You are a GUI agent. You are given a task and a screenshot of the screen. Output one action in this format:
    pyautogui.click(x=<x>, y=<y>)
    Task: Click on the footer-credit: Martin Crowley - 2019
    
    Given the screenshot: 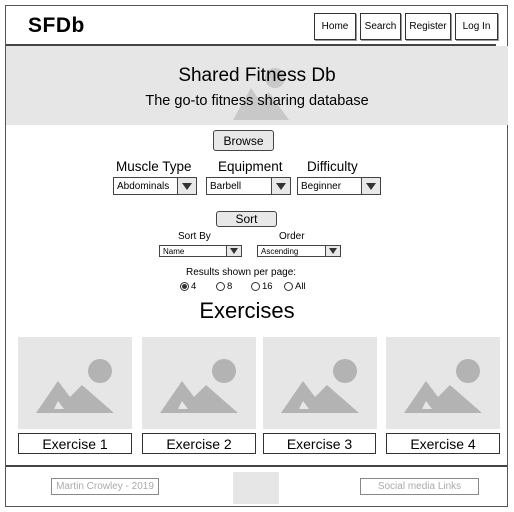 What is the action you would take?
    pyautogui.click(x=105, y=486)
    